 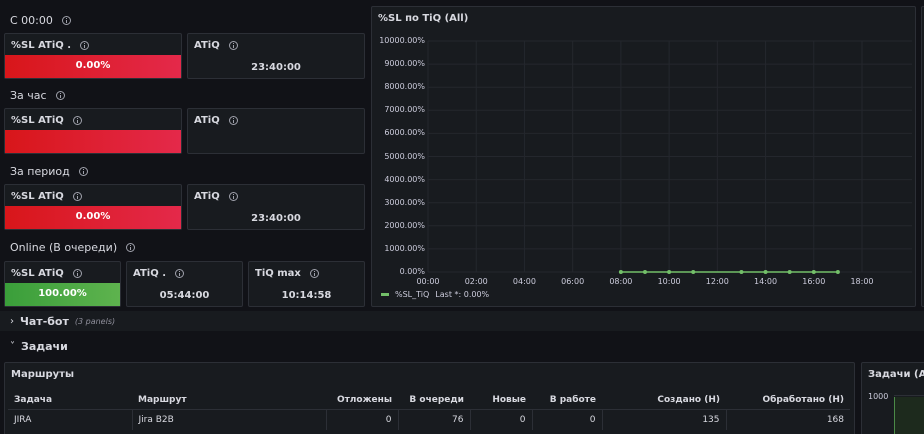 What do you see at coordinates (404, 202) in the screenshot?
I see `y-tick-label: 3000.00%` at bounding box center [404, 202].